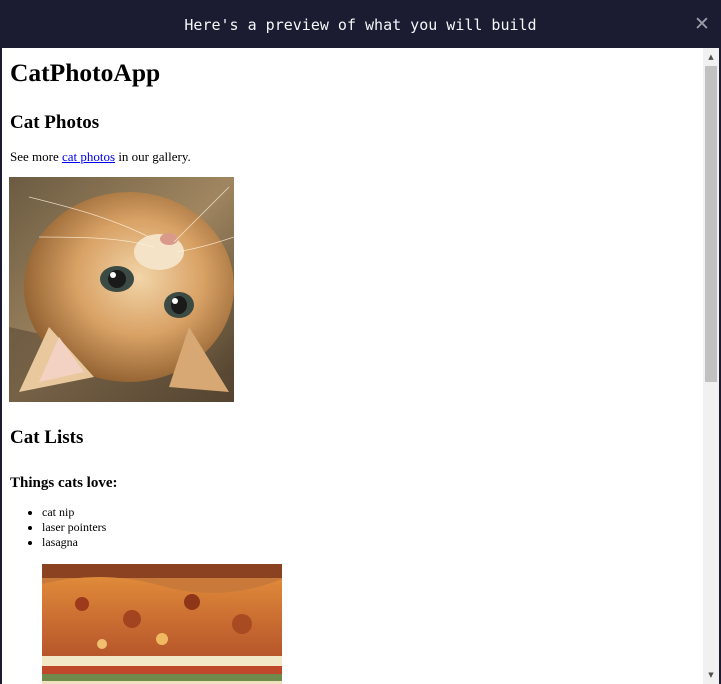  What do you see at coordinates (711, 224) in the screenshot?
I see `scroll-thumb` at bounding box center [711, 224].